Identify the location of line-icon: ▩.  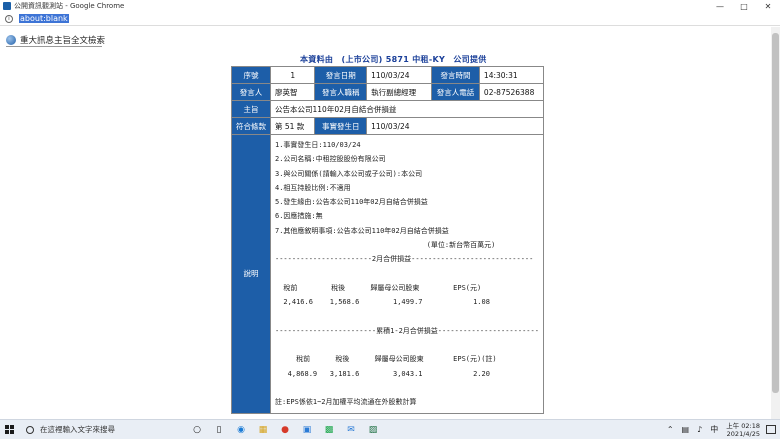
(329, 430).